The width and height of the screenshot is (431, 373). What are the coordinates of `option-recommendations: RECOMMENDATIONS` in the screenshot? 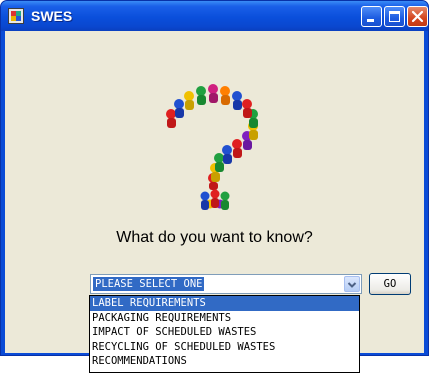 It's located at (224, 361).